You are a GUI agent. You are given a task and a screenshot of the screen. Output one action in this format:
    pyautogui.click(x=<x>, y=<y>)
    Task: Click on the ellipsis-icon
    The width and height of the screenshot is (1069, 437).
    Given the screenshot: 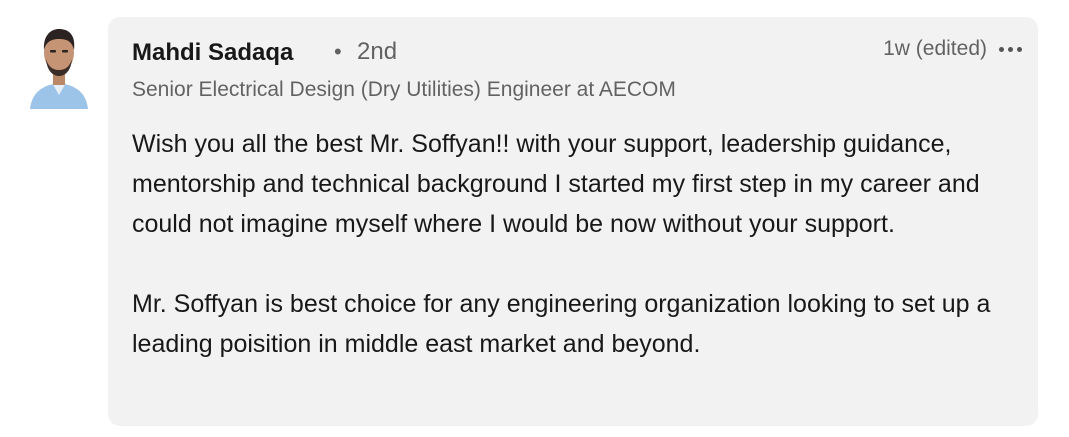 What is the action you would take?
    pyautogui.click(x=1010, y=49)
    